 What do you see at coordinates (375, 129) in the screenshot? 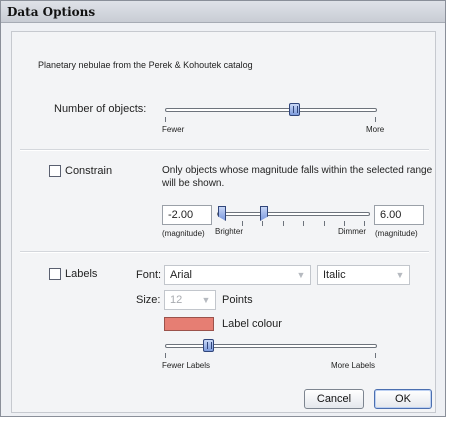
I see `objects-more-label: More` at bounding box center [375, 129].